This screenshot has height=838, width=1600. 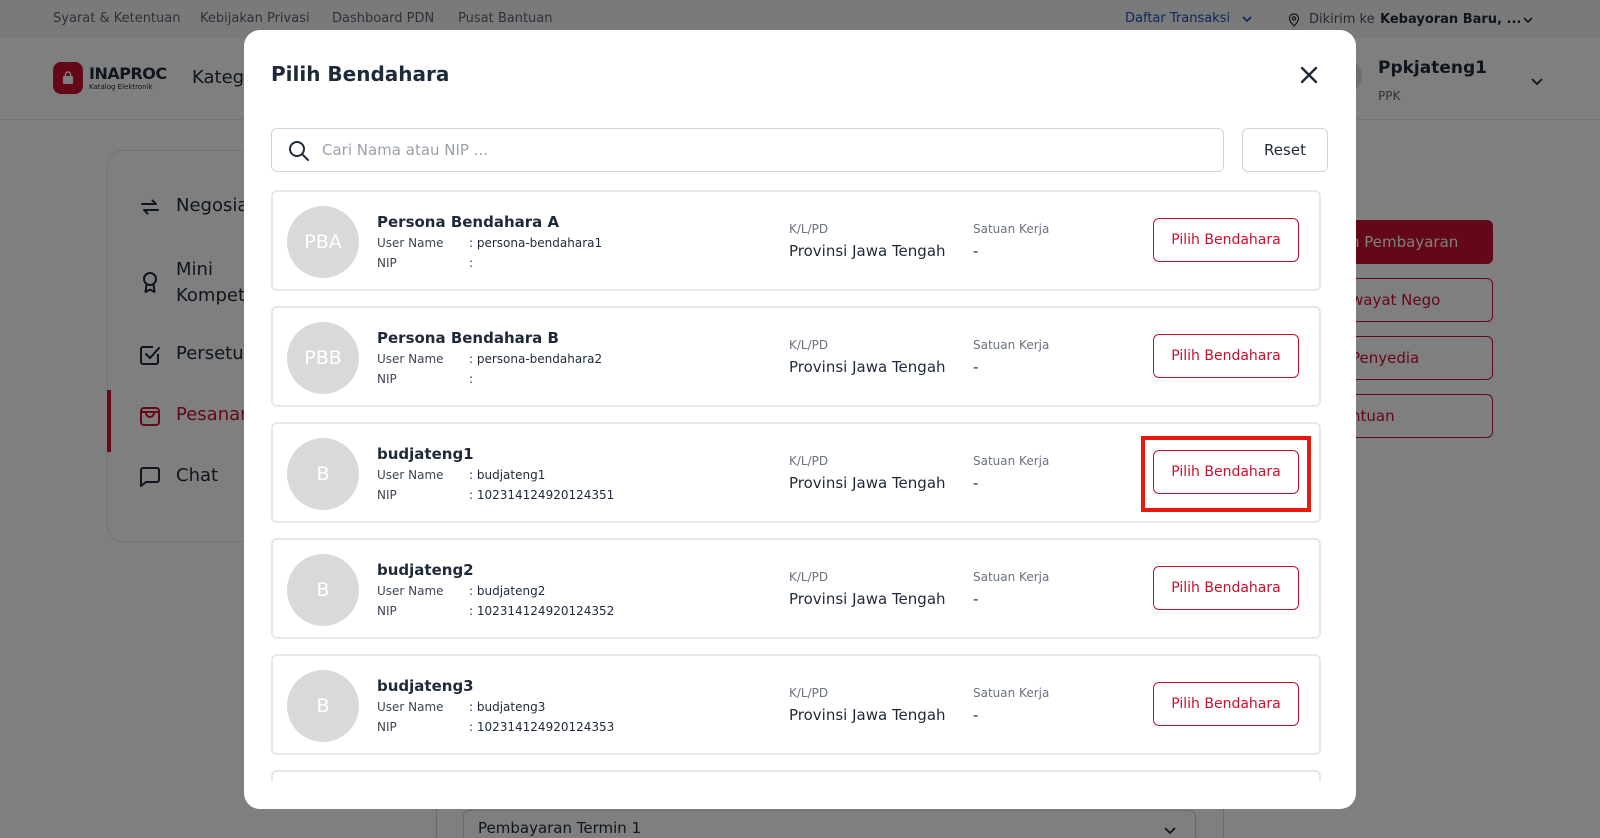 I want to click on nip-value: : 102314124920124353, so click(x=542, y=727).